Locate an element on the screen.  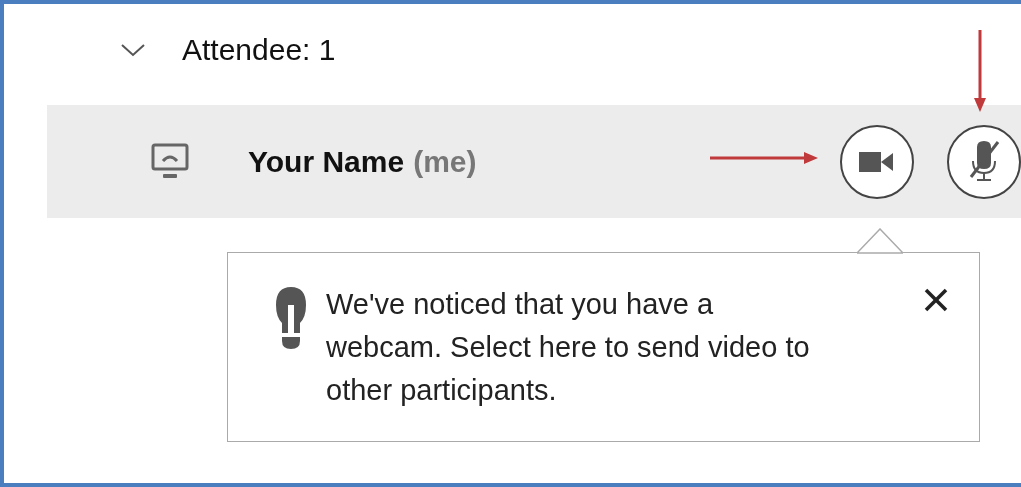
tooltip-message: We've noticed that you have a webcam. Select here to send video to other participants. is located at coordinates (568, 347).